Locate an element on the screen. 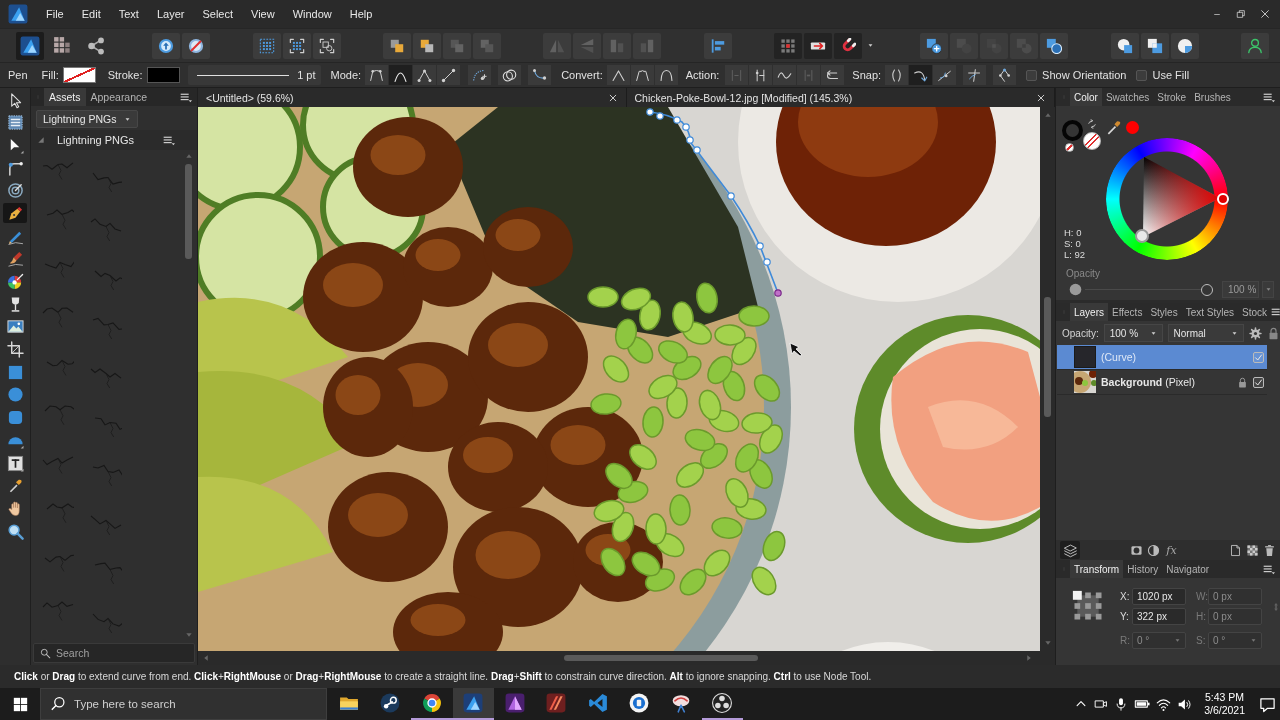 This screenshot has width=1280, height=720. lock-button is located at coordinates (1273, 333).